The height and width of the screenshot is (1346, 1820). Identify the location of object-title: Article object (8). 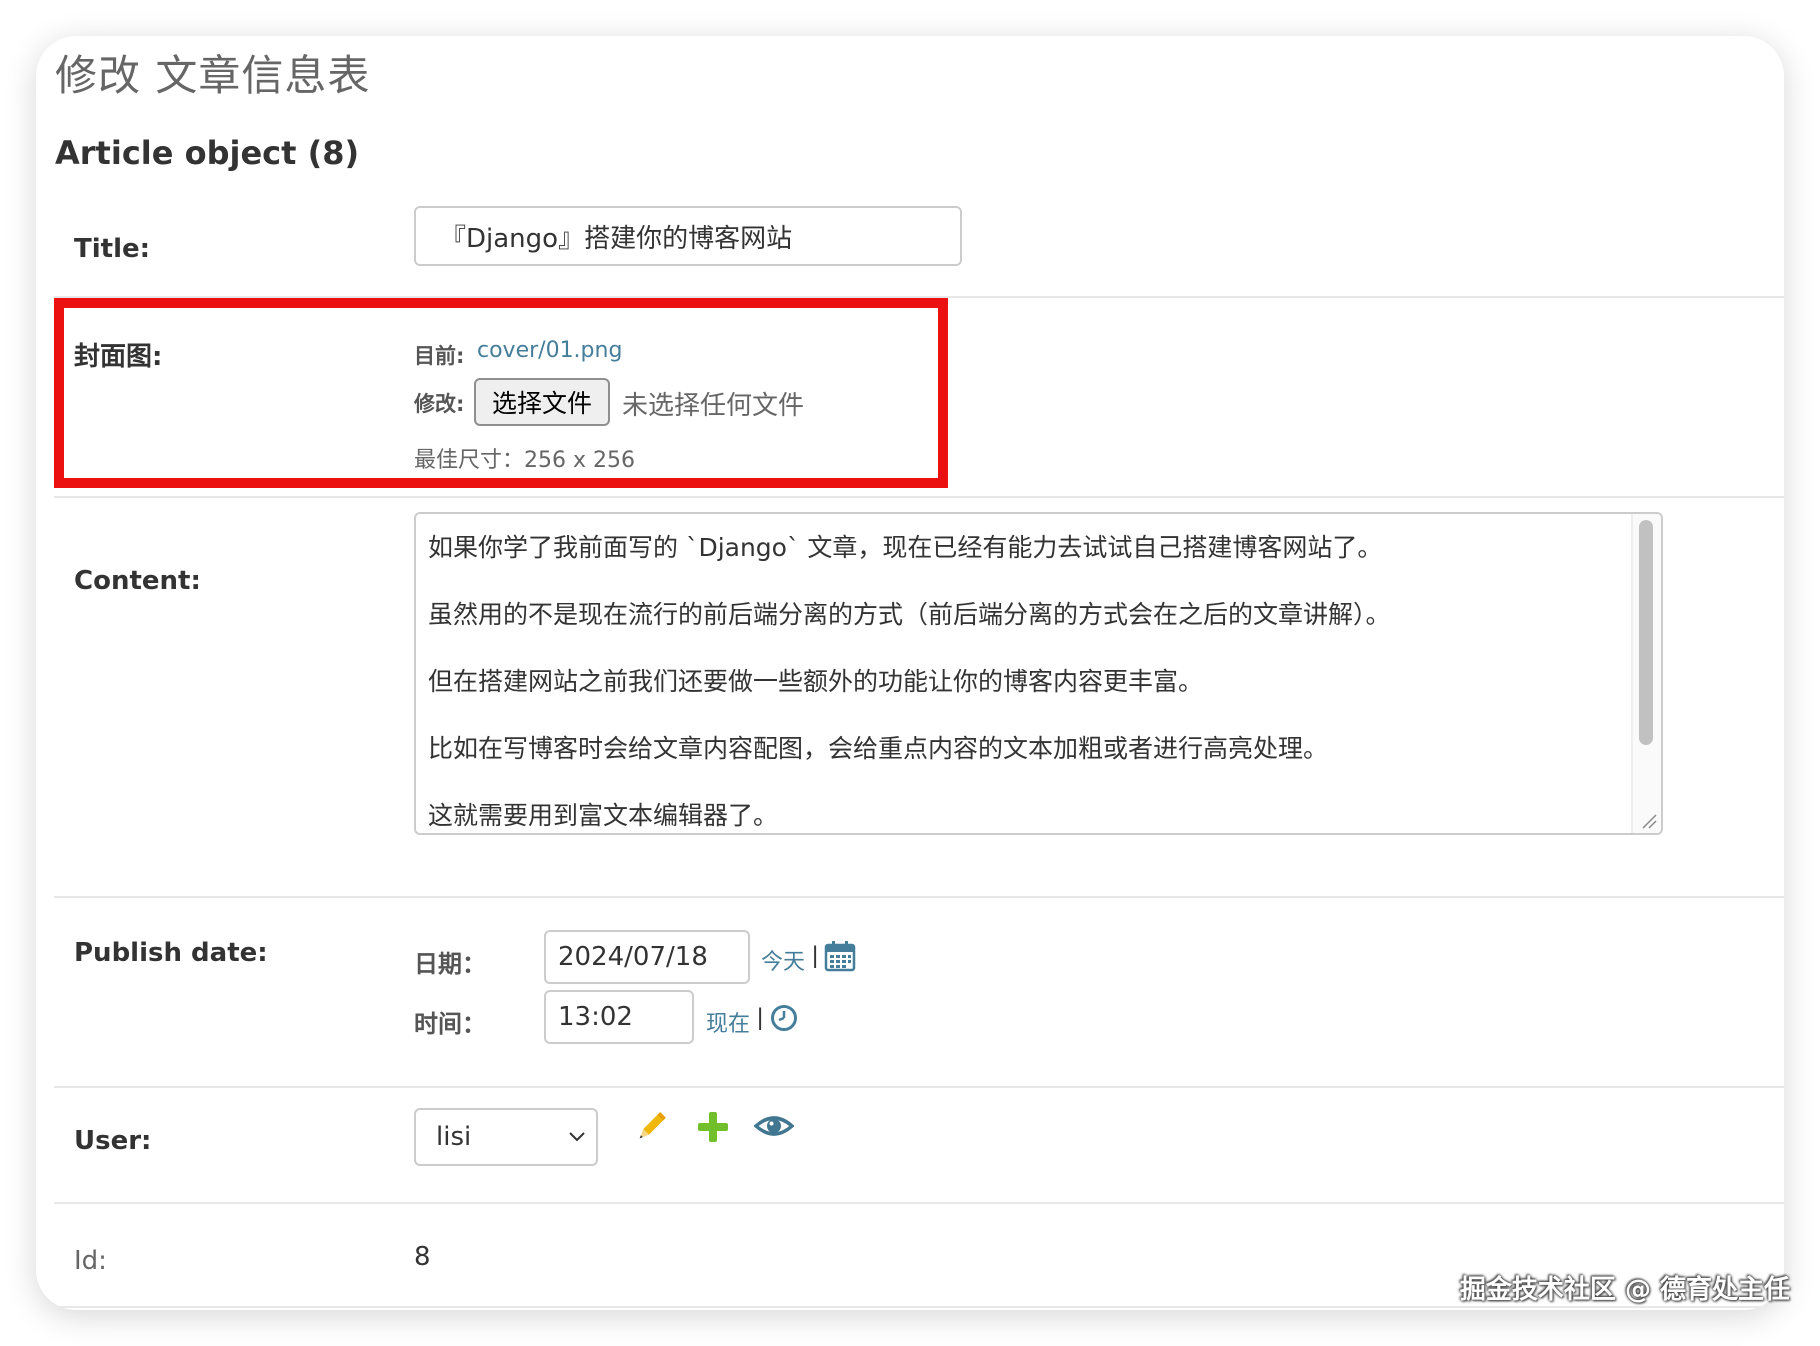
(207, 153).